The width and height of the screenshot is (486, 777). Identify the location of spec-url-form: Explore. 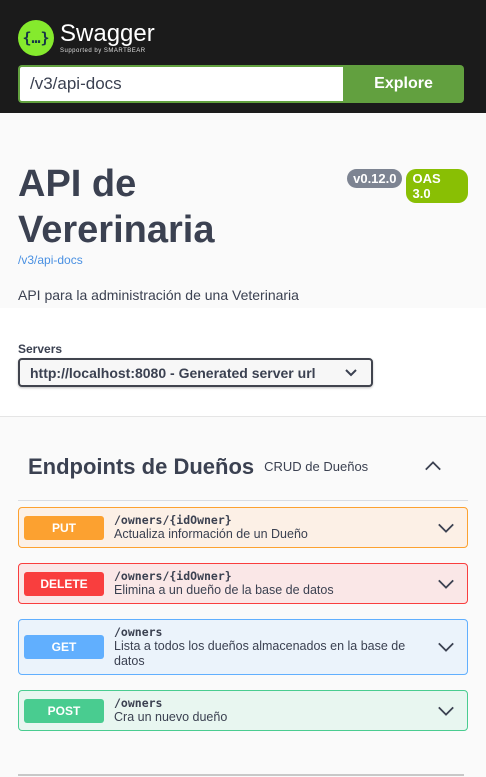
(241, 84).